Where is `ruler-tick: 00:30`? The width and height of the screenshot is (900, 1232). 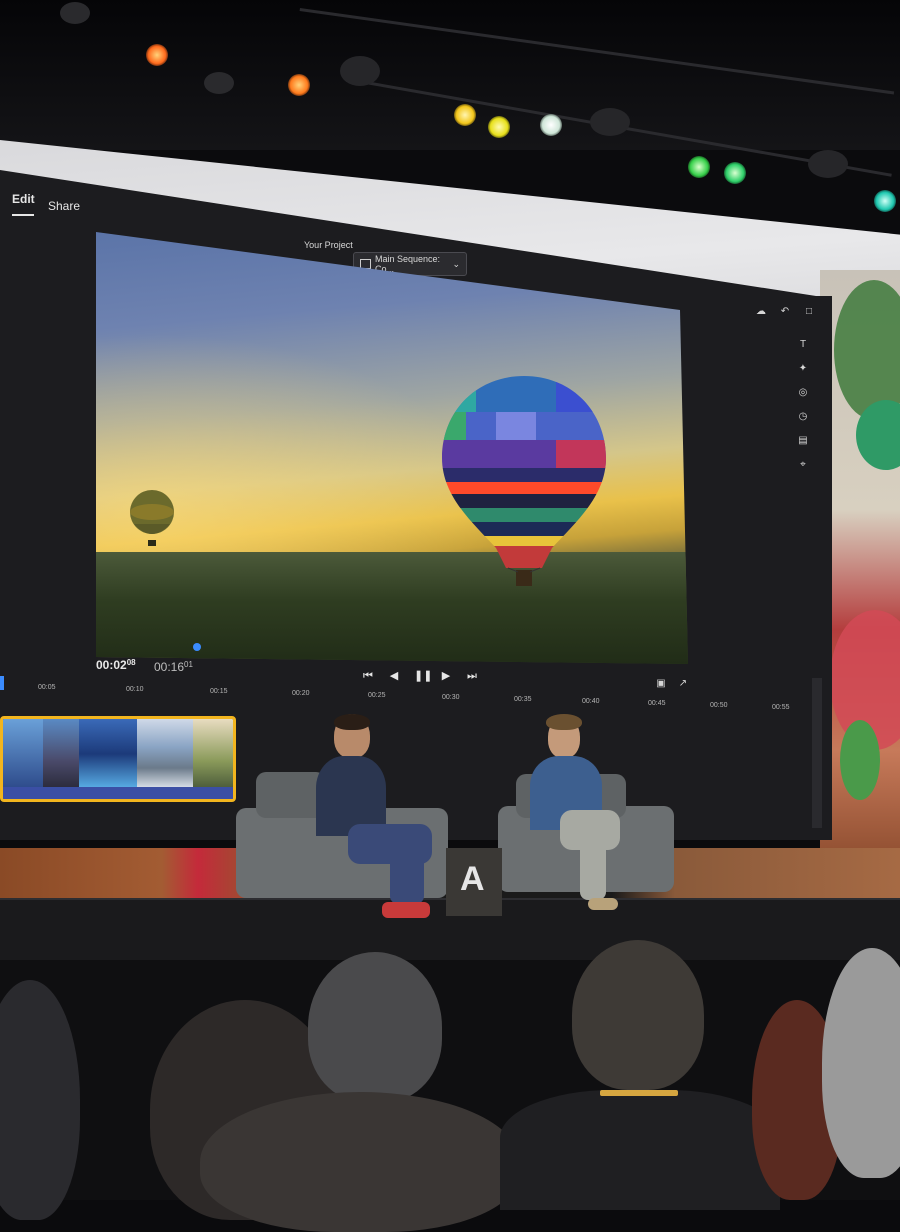 ruler-tick: 00:30 is located at coordinates (451, 697).